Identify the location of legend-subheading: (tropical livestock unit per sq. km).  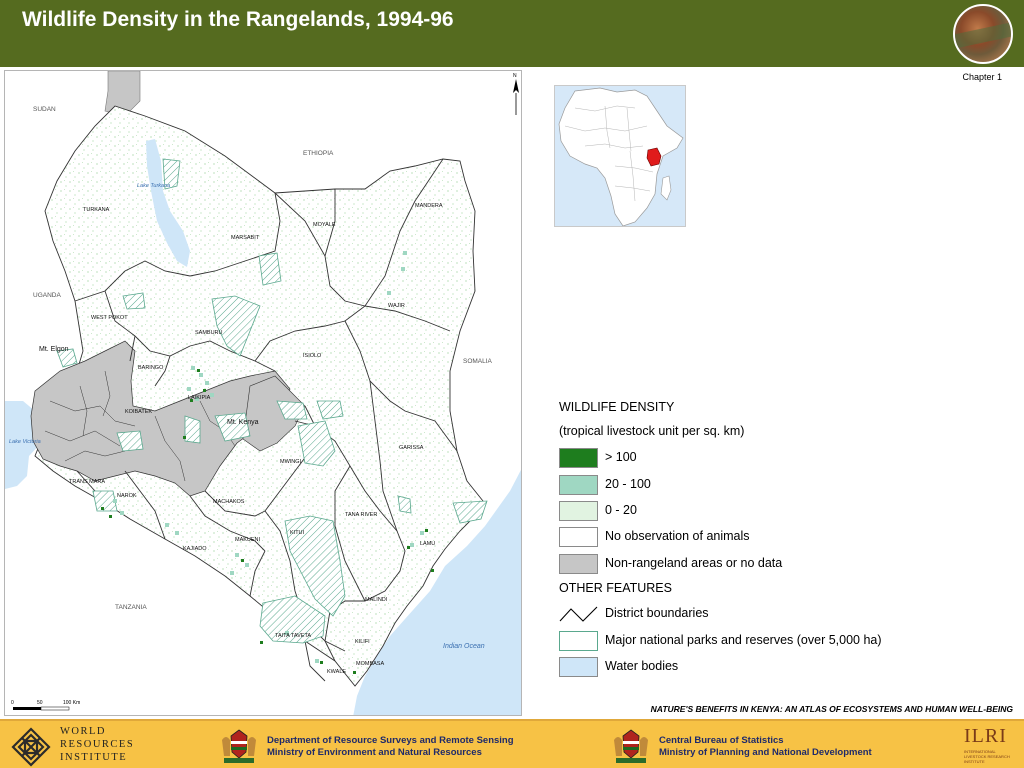
(652, 431).